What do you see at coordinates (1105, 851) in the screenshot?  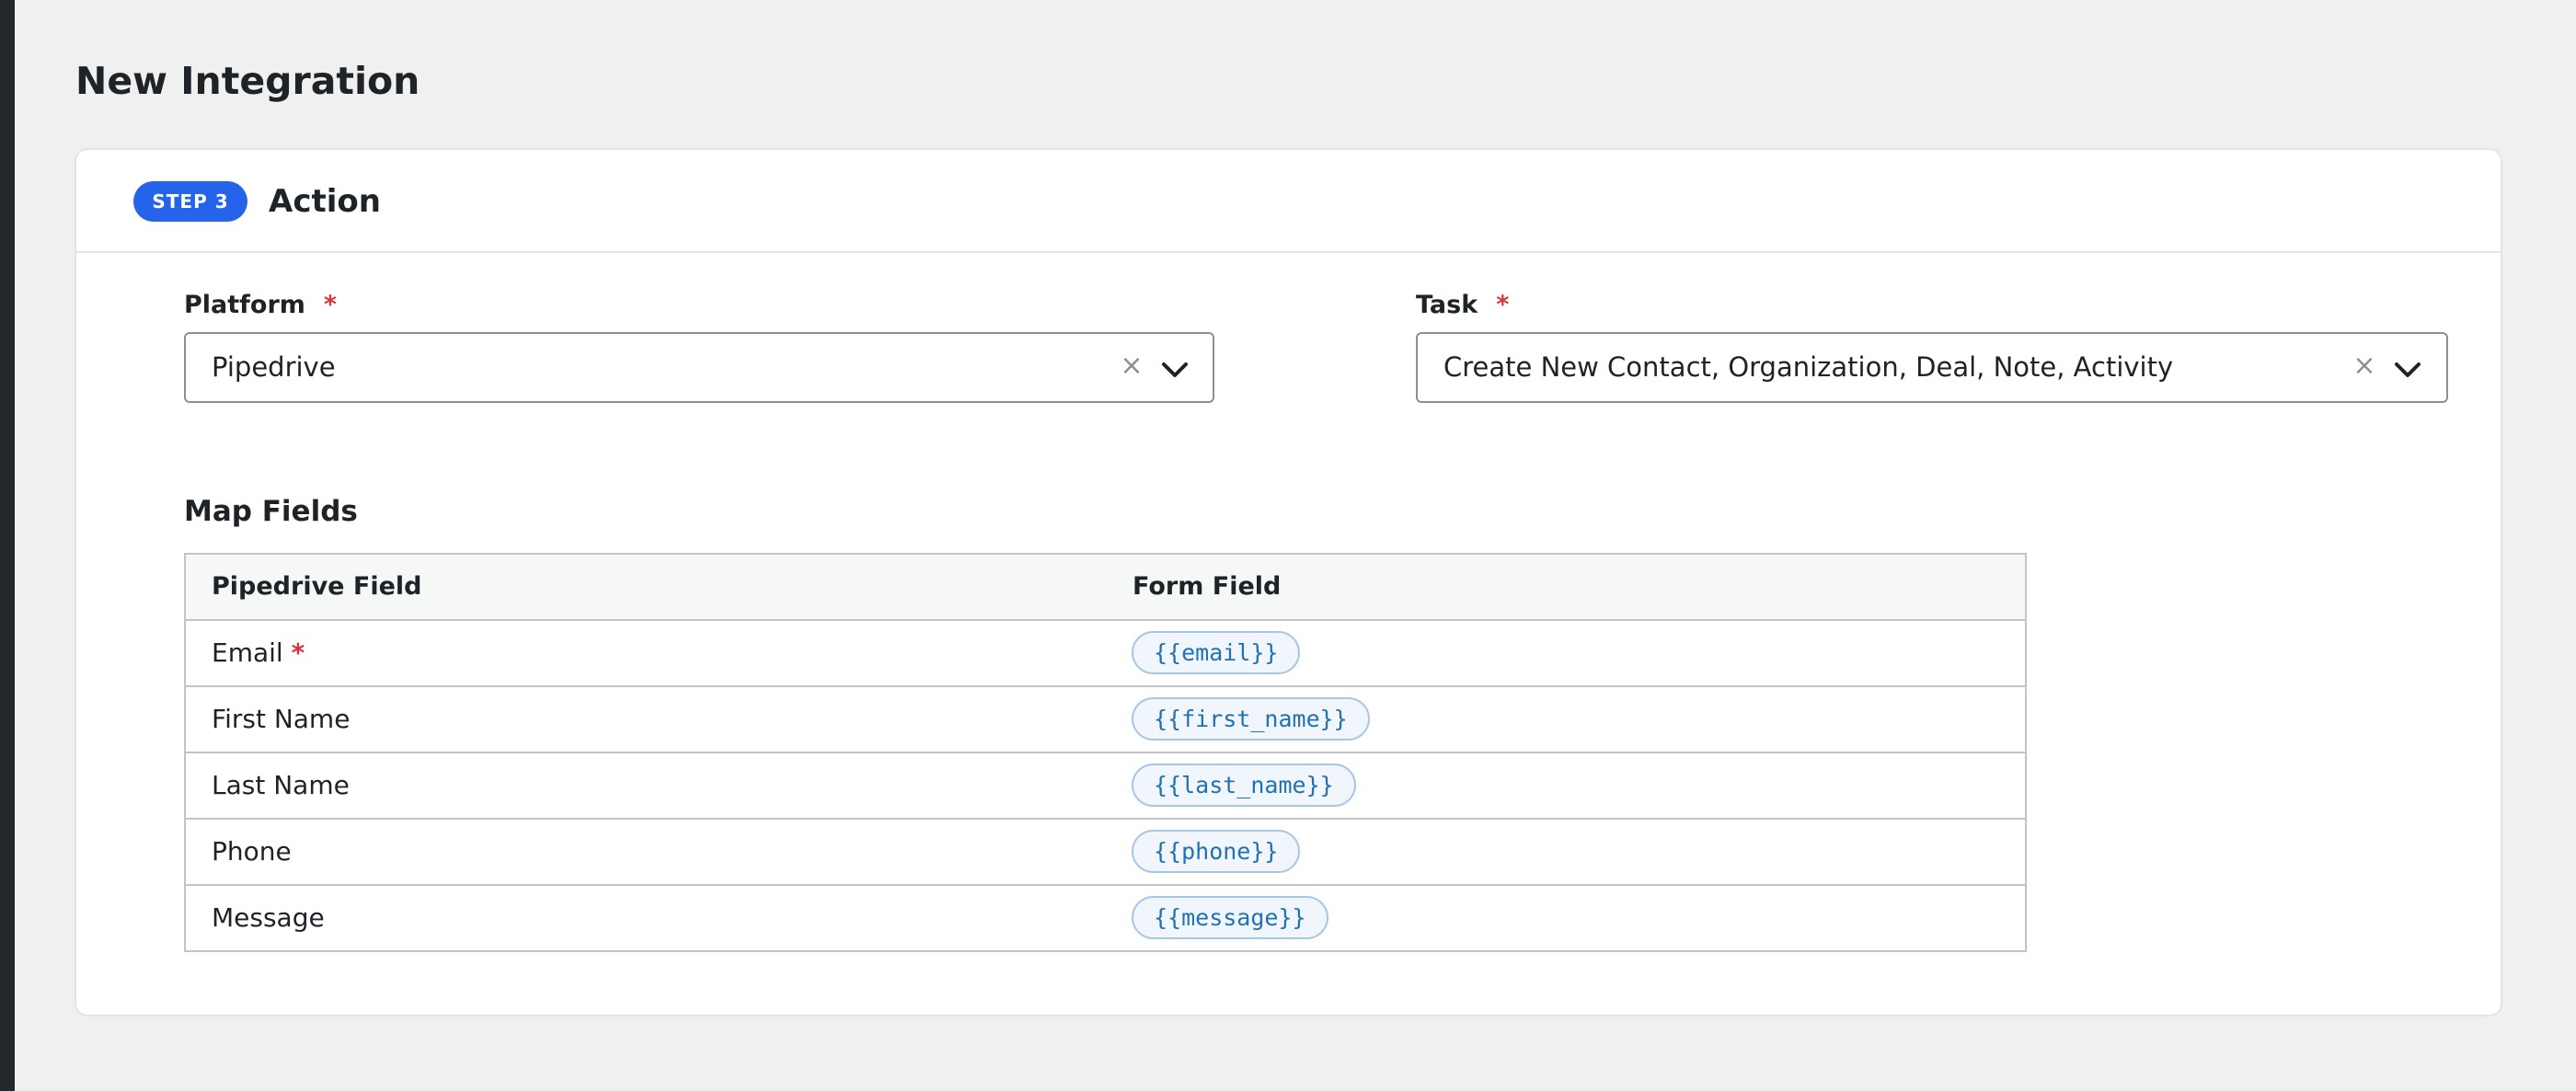 I see `table-row: Phone {{phone}}` at bounding box center [1105, 851].